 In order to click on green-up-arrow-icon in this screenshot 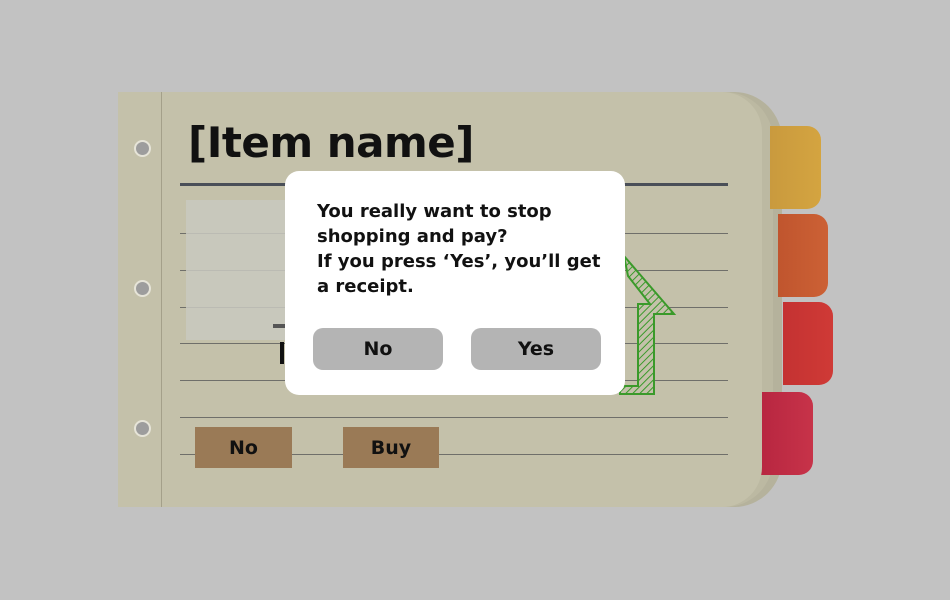, I will do `click(648, 324)`.